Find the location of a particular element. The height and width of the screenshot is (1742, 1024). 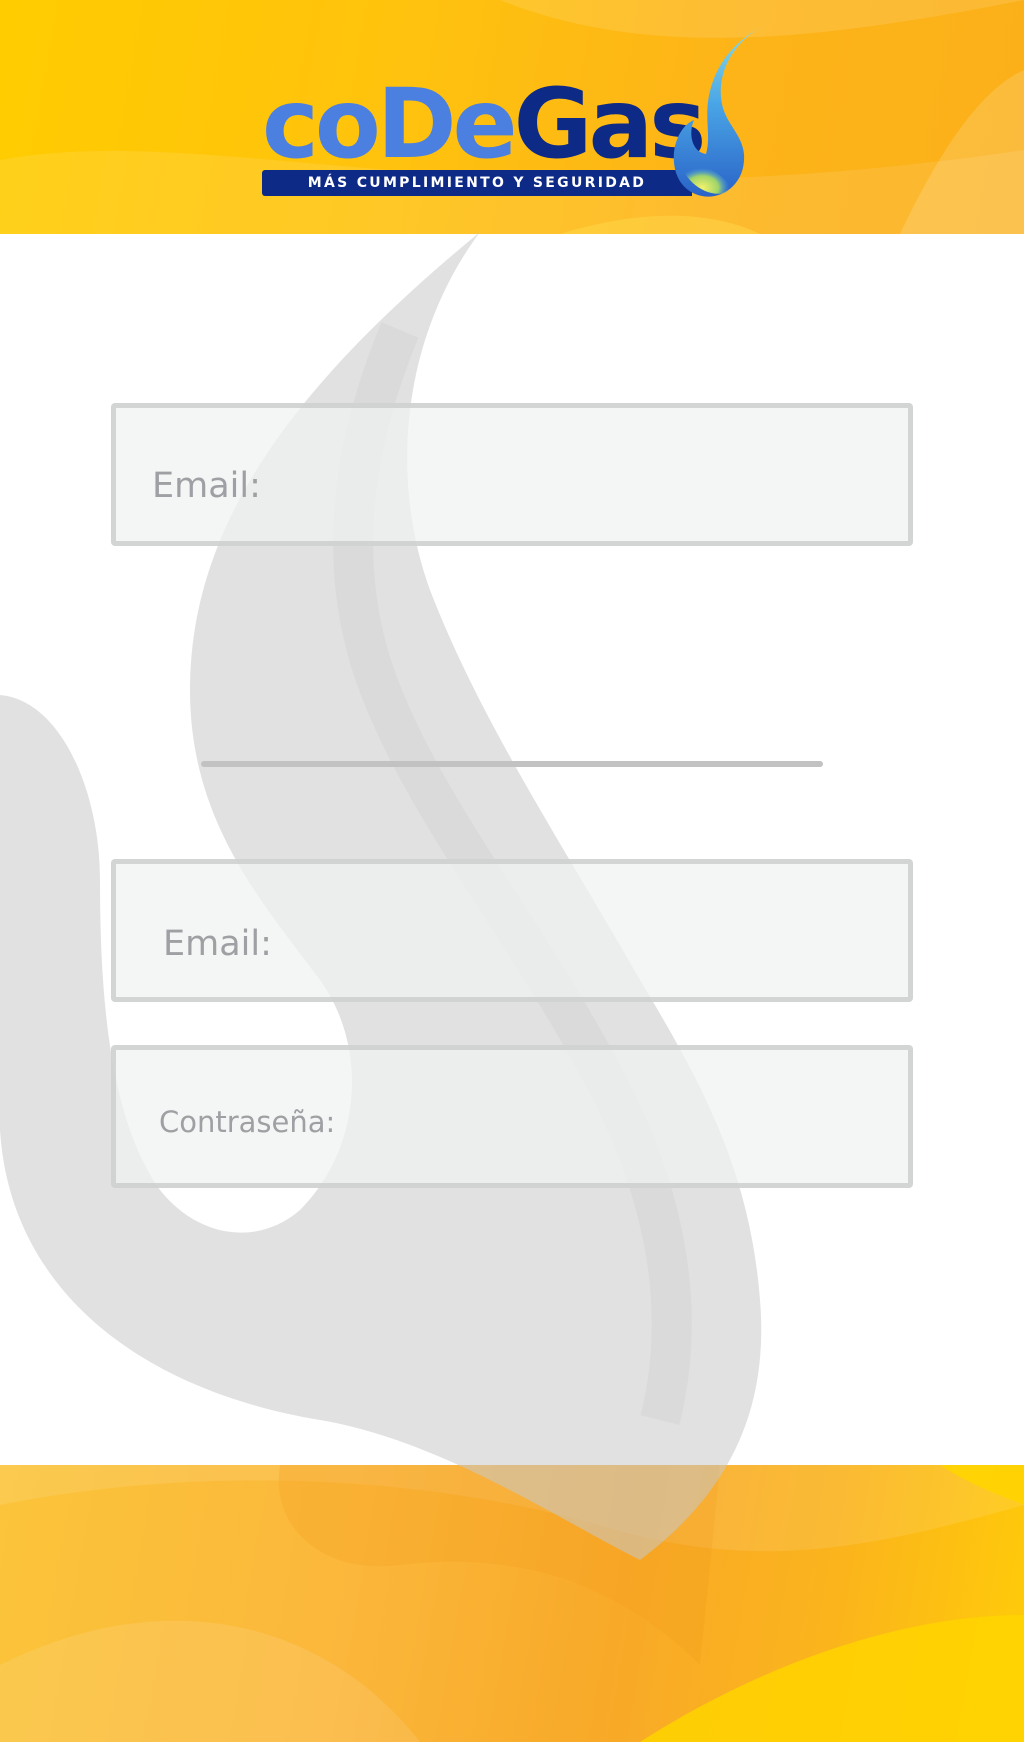

email-field-top-placeholder: Email: is located at coordinates (206, 486).